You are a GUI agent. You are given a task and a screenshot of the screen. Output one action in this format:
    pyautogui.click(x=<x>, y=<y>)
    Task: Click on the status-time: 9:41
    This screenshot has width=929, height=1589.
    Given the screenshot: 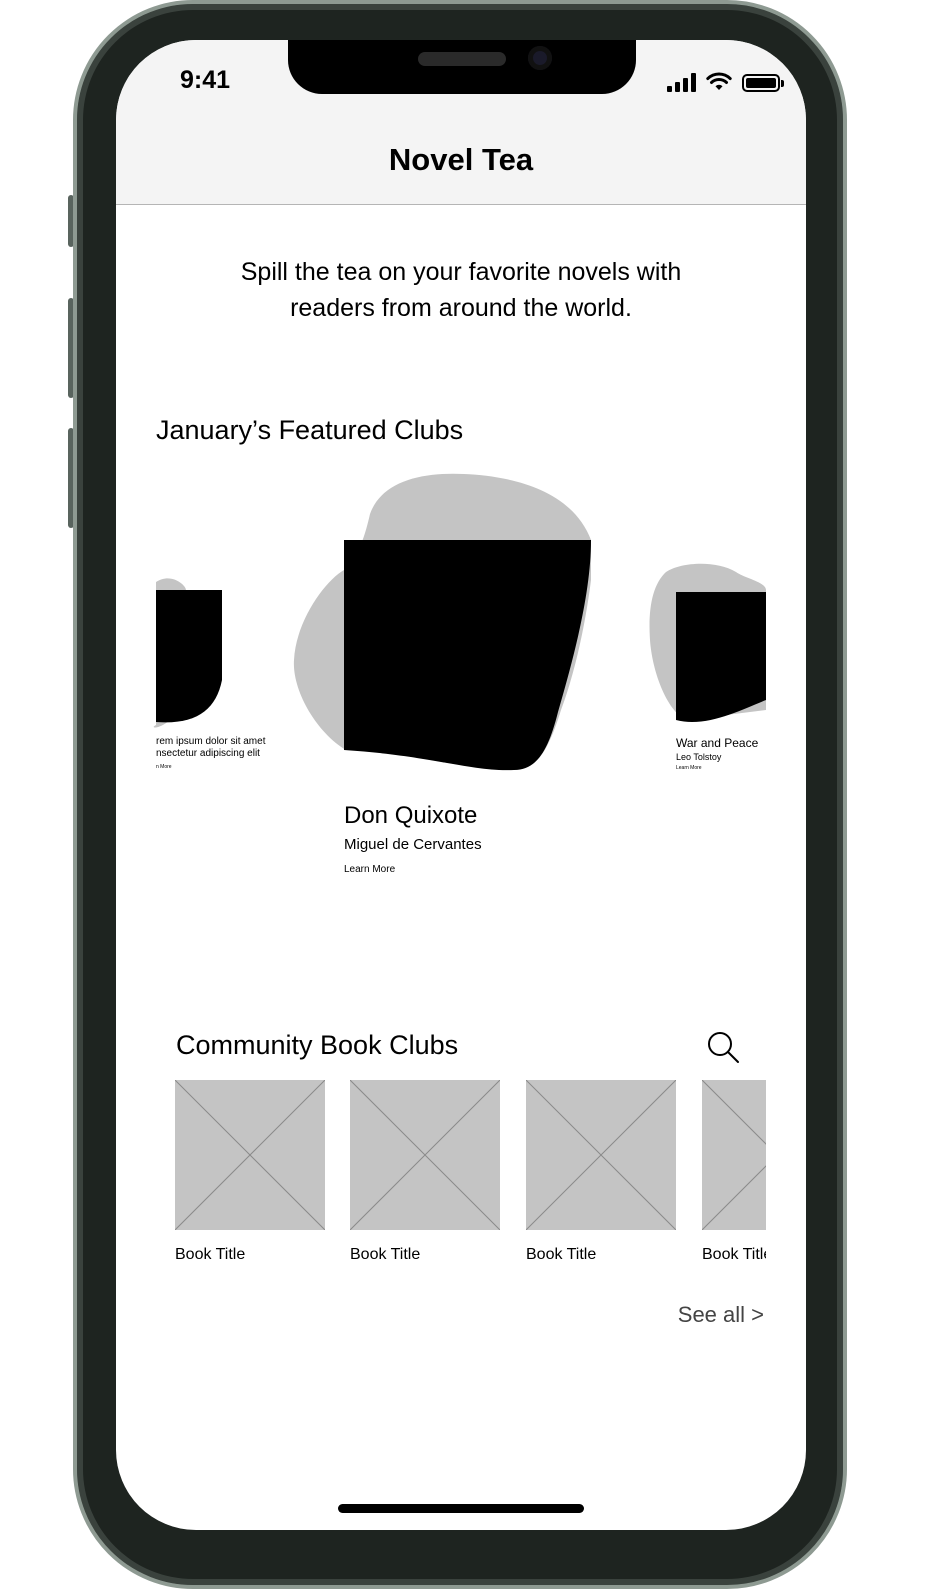 What is the action you would take?
    pyautogui.click(x=205, y=80)
    